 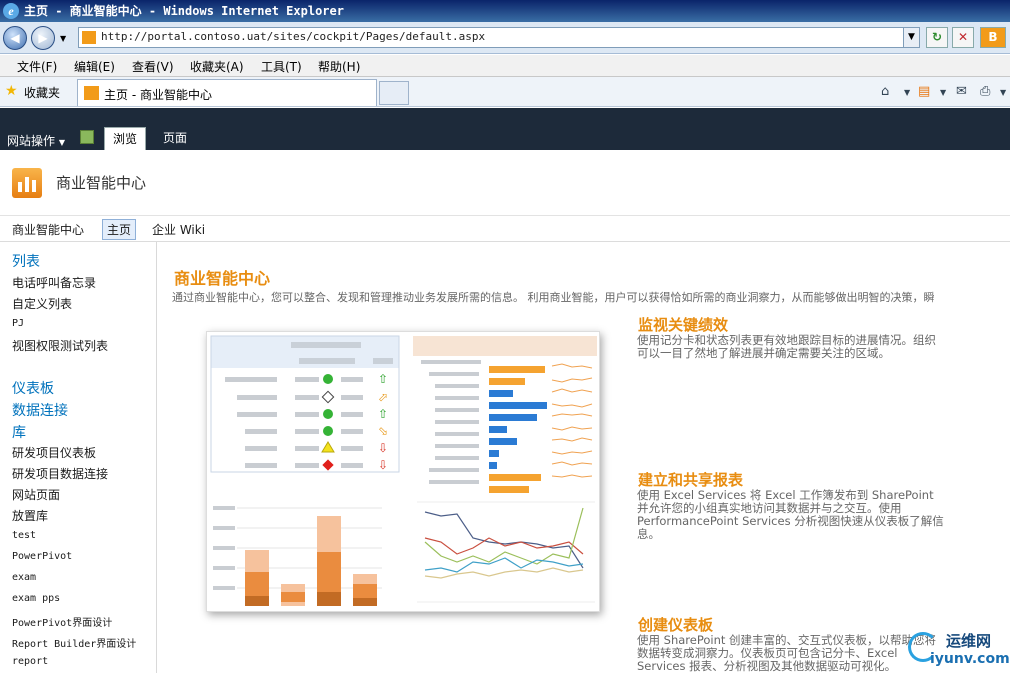 What do you see at coordinates (24, 577) in the screenshot?
I see `quick-launch-item: exam` at bounding box center [24, 577].